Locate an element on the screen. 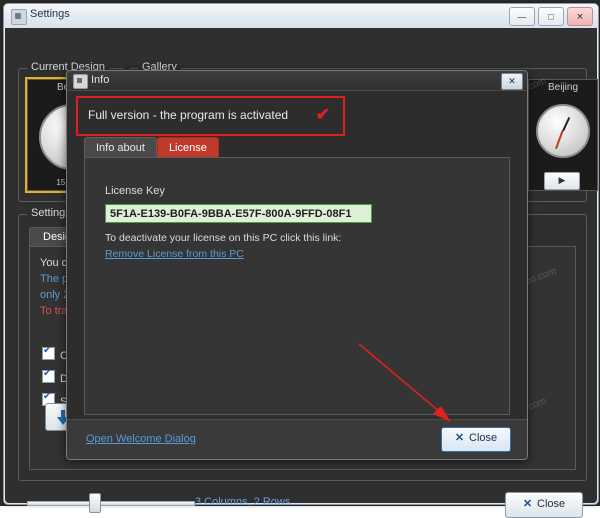 The height and width of the screenshot is (518, 600). slider-knob is located at coordinates (95, 503).